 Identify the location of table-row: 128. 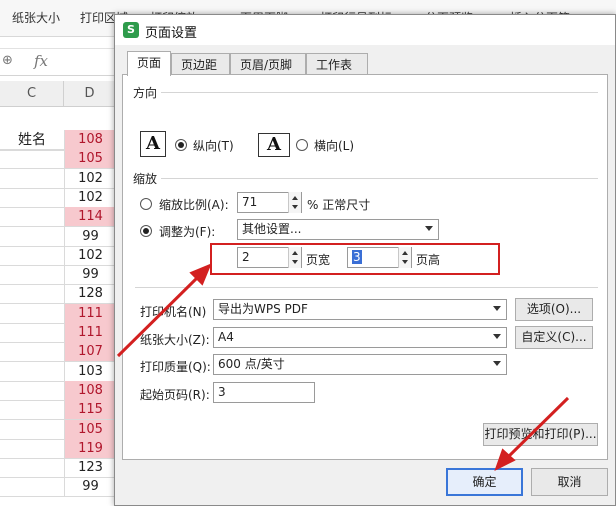
(58, 294).